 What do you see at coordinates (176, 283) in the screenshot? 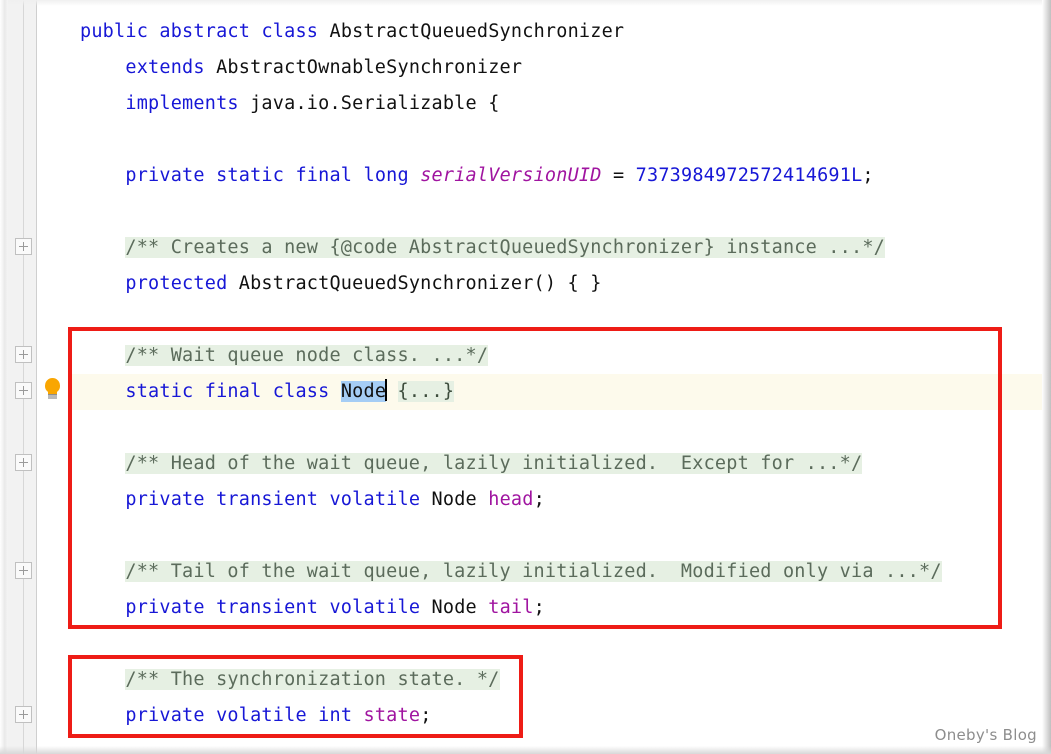
I see `keyword-token: protected` at bounding box center [176, 283].